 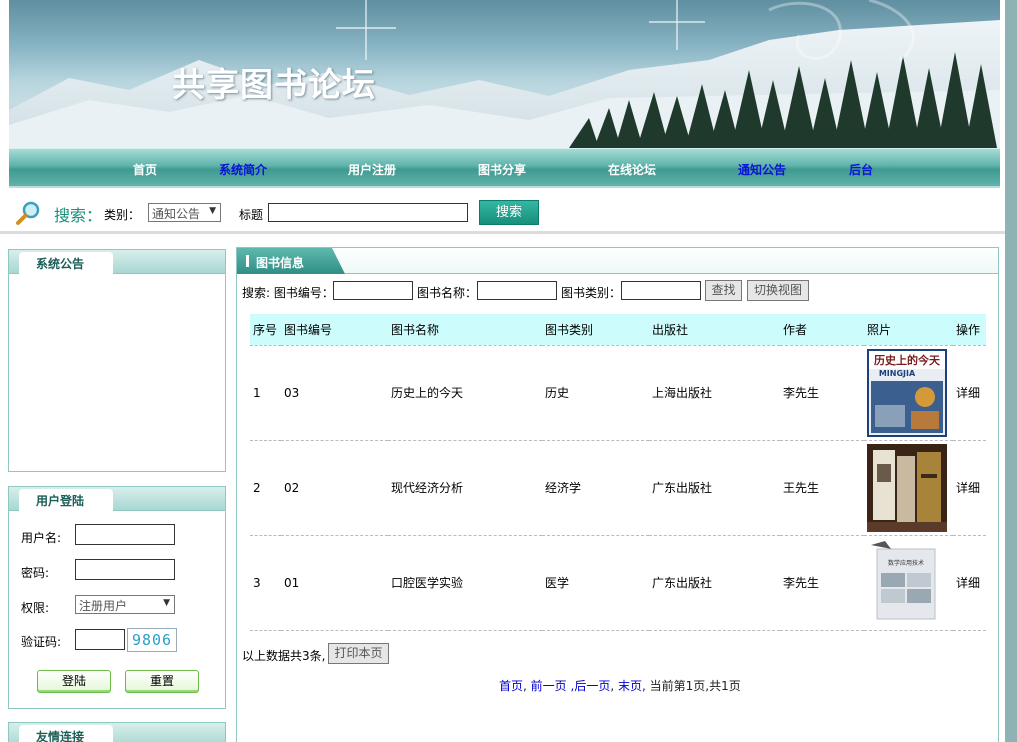 What do you see at coordinates (695, 686) in the screenshot?
I see `page-status: 当前第1页,共1页` at bounding box center [695, 686].